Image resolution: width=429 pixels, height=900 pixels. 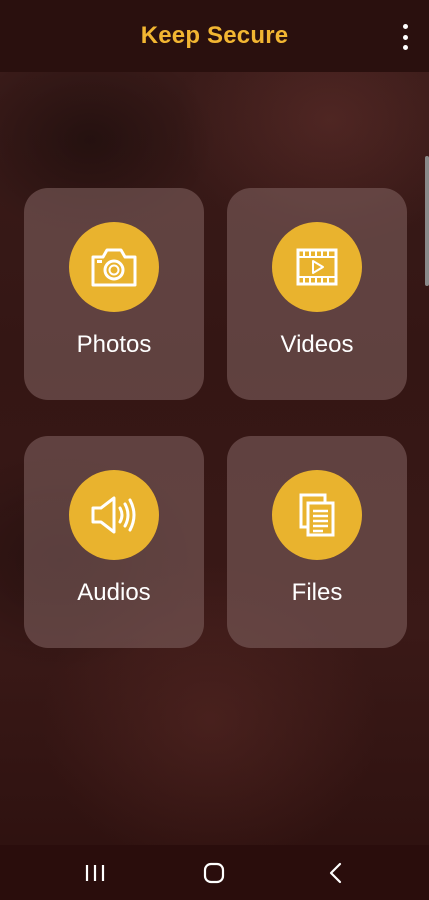 I want to click on recents-button, so click(x=95, y=873).